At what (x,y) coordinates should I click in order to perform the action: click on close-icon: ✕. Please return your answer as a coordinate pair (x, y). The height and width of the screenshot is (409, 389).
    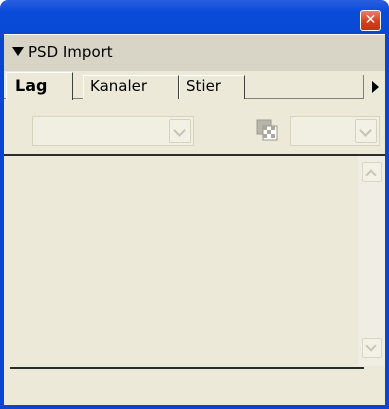
    Looking at the image, I should click on (370, 20).